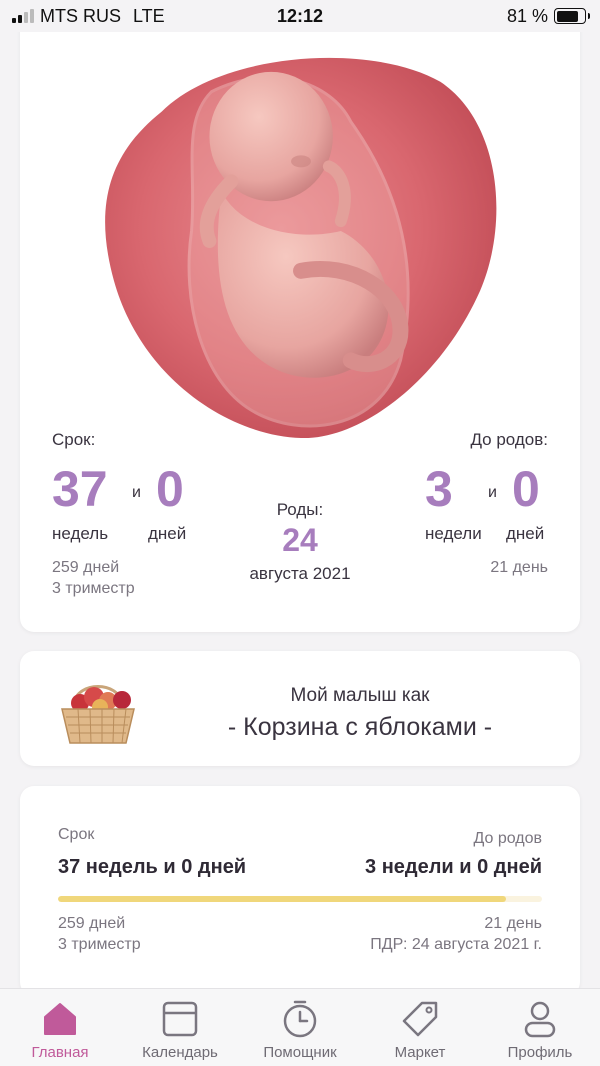 The height and width of the screenshot is (1066, 600). What do you see at coordinates (360, 727) in the screenshot?
I see `baby-size-value: - Корзина с яблоками -` at bounding box center [360, 727].